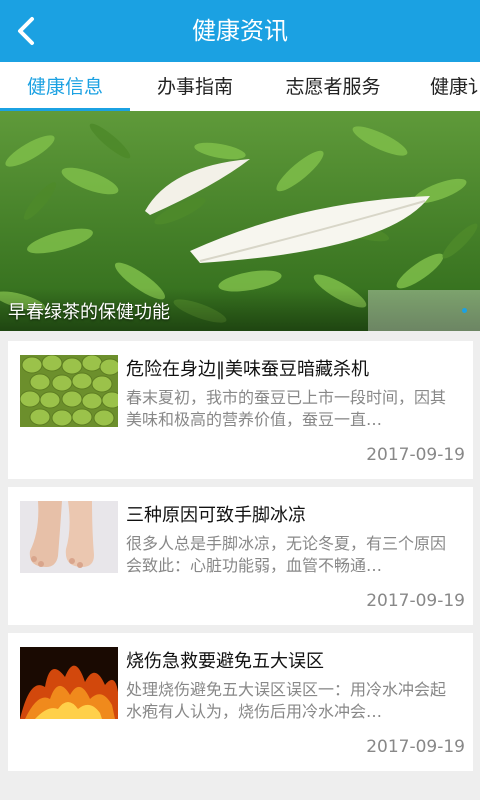 The image size is (480, 800). What do you see at coordinates (333, 87) in the screenshot?
I see `tab-volunteer-service: 志愿者服务` at bounding box center [333, 87].